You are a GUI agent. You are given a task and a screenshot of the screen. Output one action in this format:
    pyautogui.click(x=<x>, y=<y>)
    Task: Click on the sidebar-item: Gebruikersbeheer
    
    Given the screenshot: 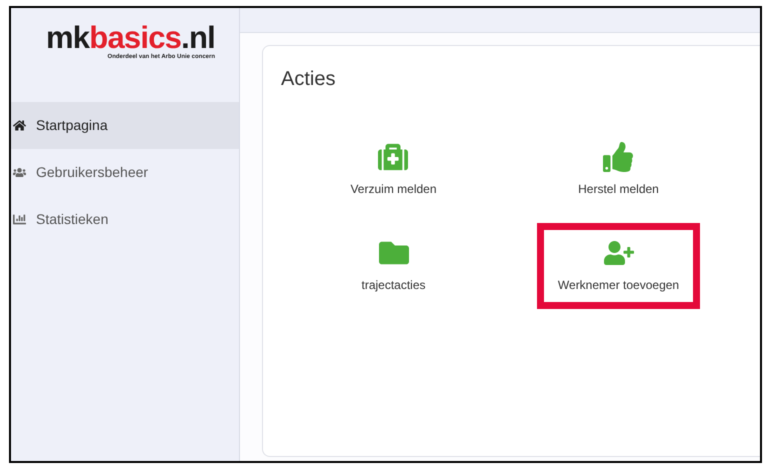 What is the action you would take?
    pyautogui.click(x=125, y=172)
    